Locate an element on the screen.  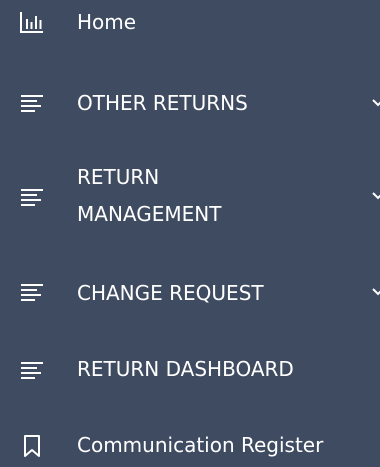
menu-item-home: Home is located at coordinates (190, 23).